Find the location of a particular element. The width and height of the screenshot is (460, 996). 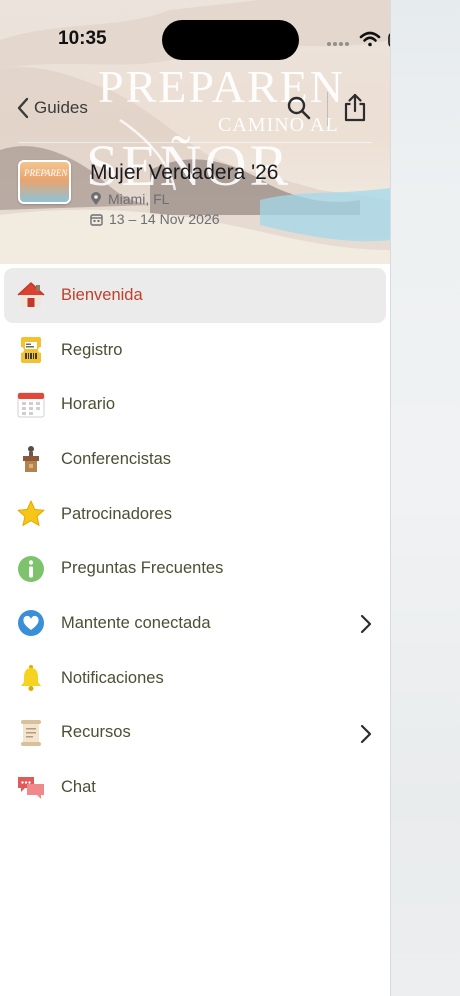

menu-label-patrocinadores: Patrocinadores is located at coordinates (116, 513).